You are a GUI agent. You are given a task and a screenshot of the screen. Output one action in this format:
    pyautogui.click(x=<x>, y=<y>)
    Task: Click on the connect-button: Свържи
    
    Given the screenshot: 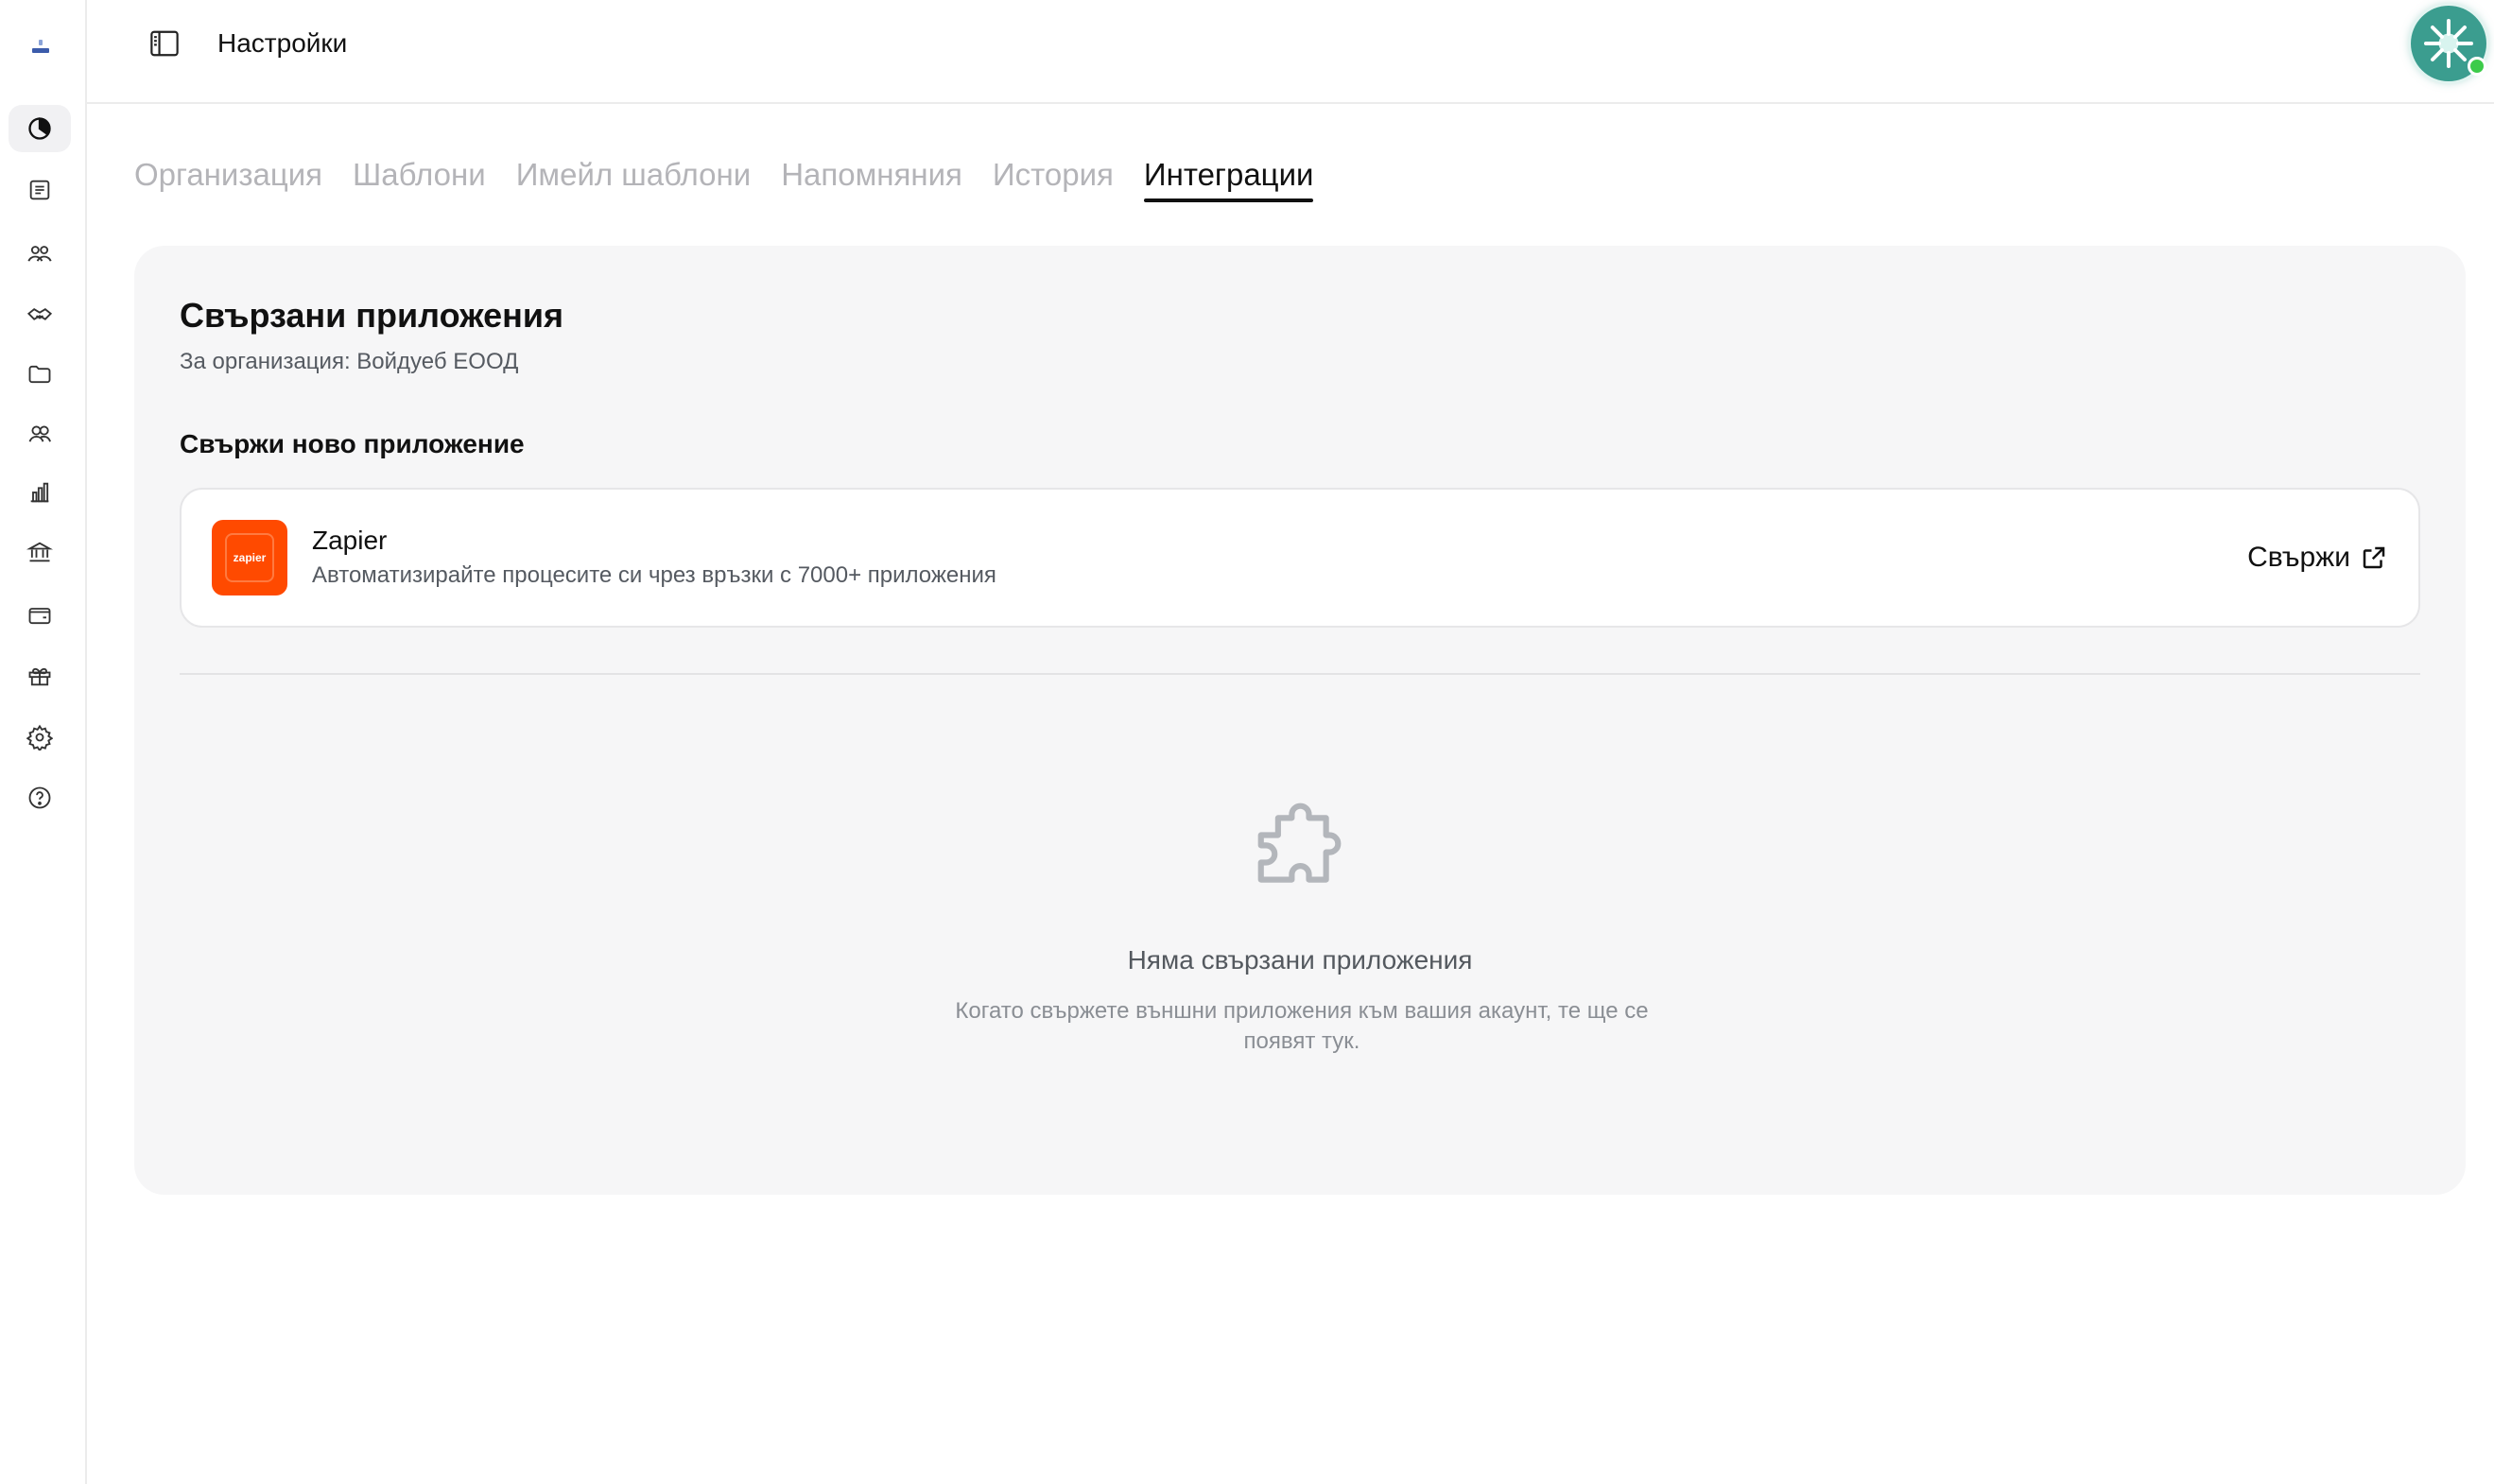 What is the action you would take?
    pyautogui.click(x=2318, y=557)
    